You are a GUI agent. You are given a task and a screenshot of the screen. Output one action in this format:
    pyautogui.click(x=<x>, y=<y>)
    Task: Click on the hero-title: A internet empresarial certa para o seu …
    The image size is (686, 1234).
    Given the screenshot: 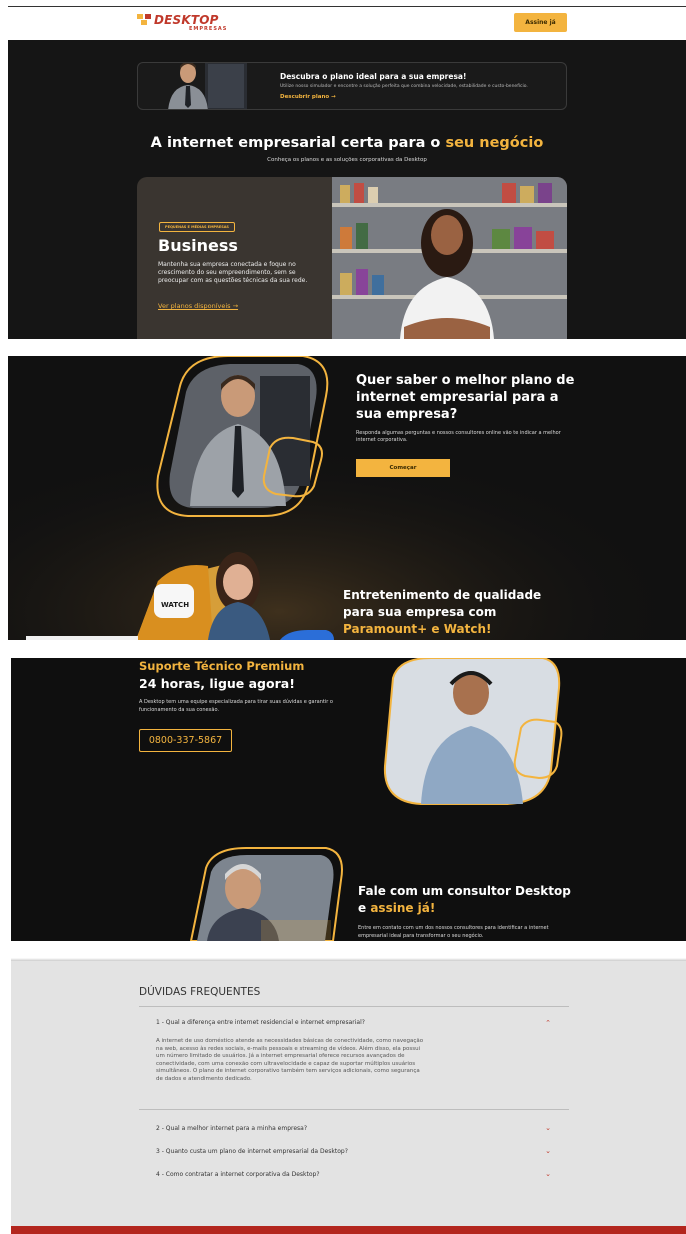 What is the action you would take?
    pyautogui.click(x=347, y=143)
    